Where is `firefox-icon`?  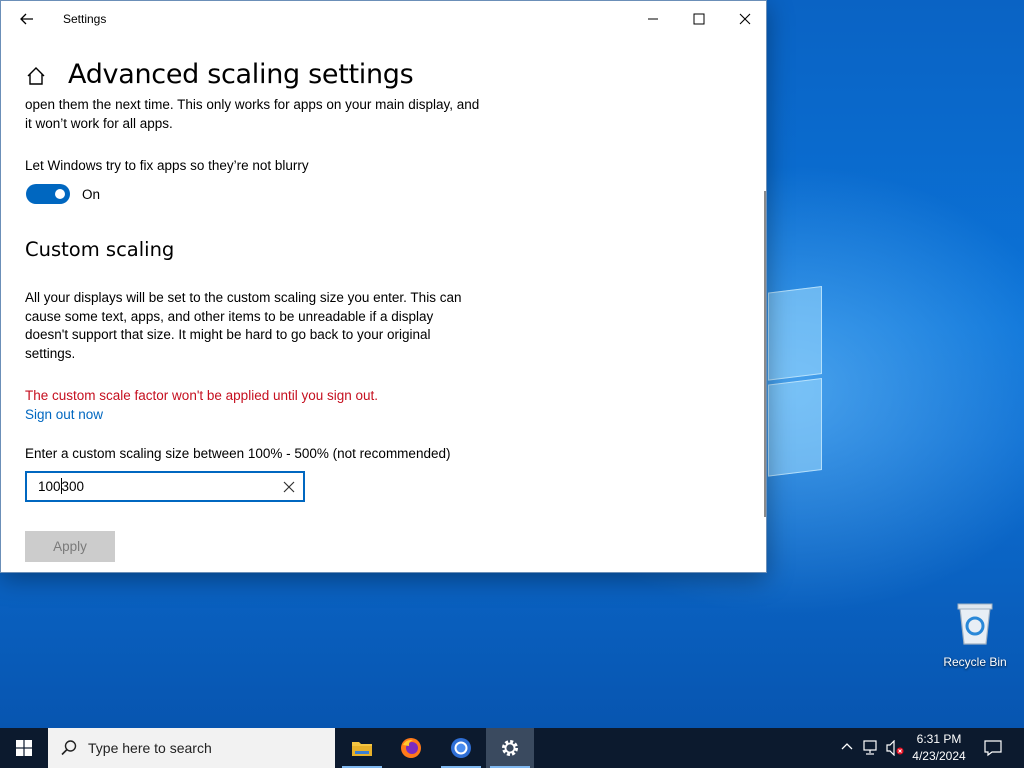 firefox-icon is located at coordinates (411, 748).